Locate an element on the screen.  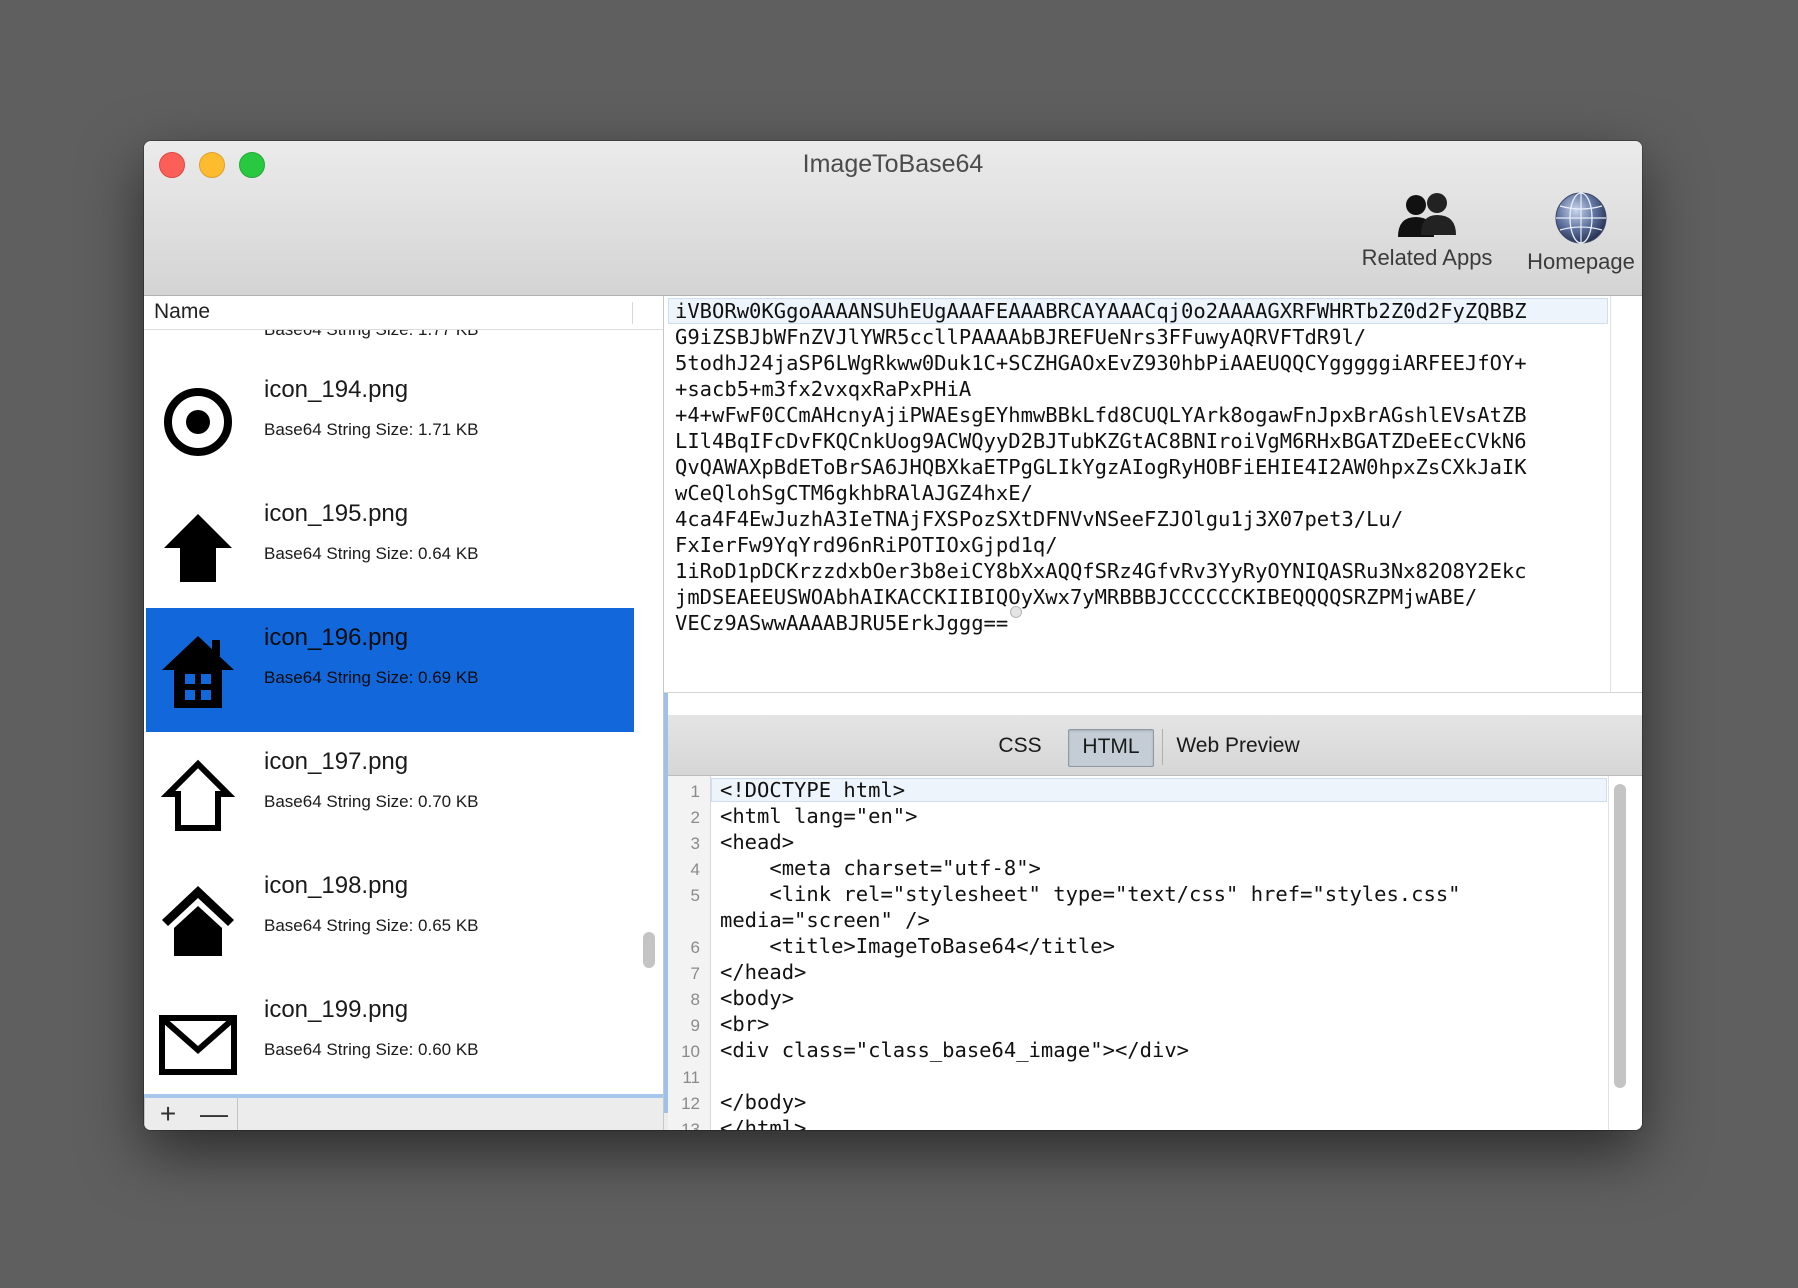
list-item: icon_198.png Base64 String Size: 0.65 KB is located at coordinates (390, 918).